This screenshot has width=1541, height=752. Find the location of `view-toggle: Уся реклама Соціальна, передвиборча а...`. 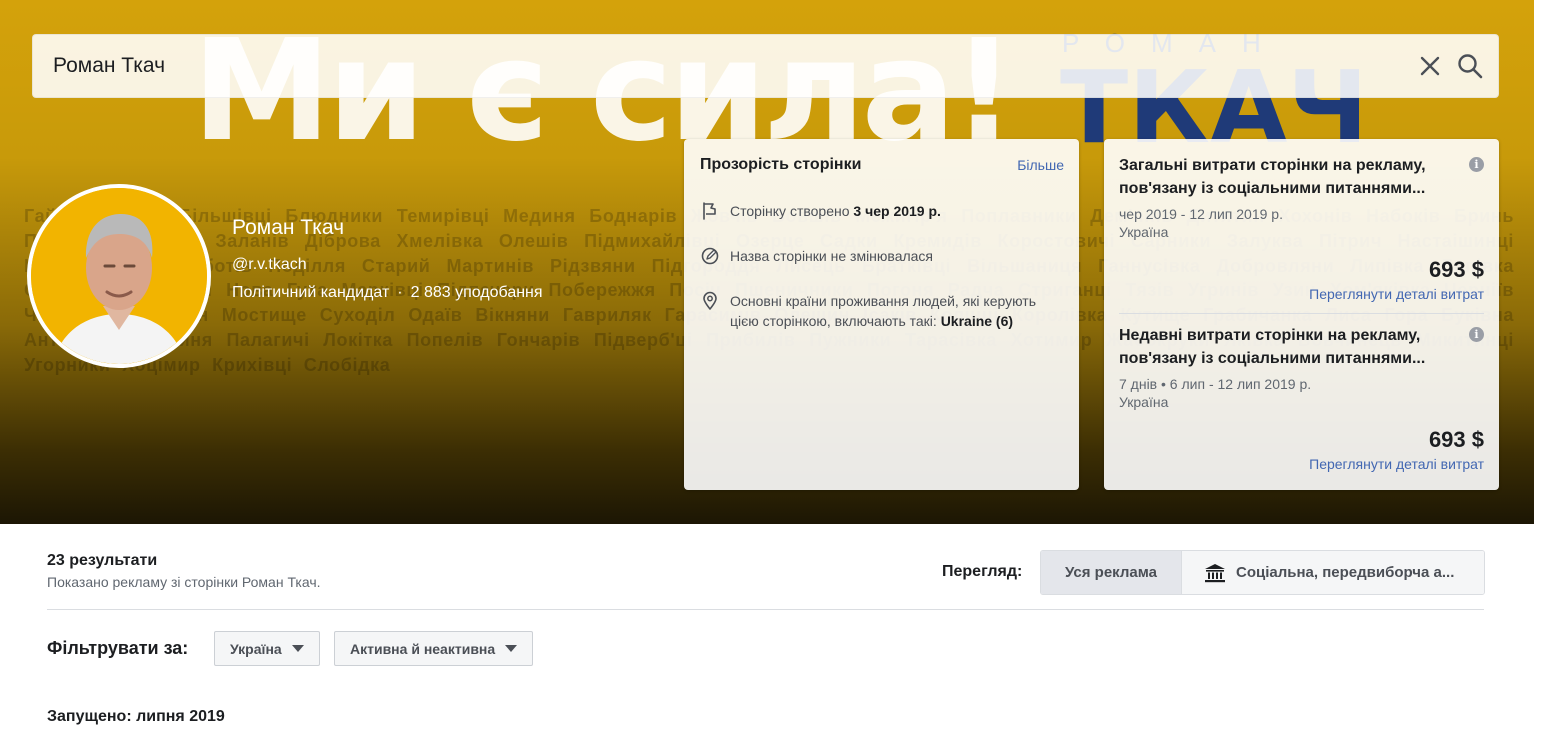

view-toggle: Уся реклама Соціальна, передвиборча а... is located at coordinates (1262, 572).